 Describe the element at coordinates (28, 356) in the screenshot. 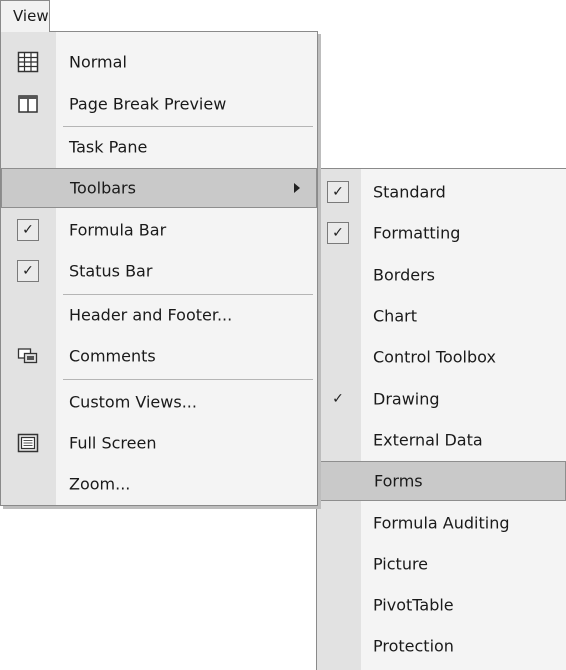

I see `comments-icon` at that location.